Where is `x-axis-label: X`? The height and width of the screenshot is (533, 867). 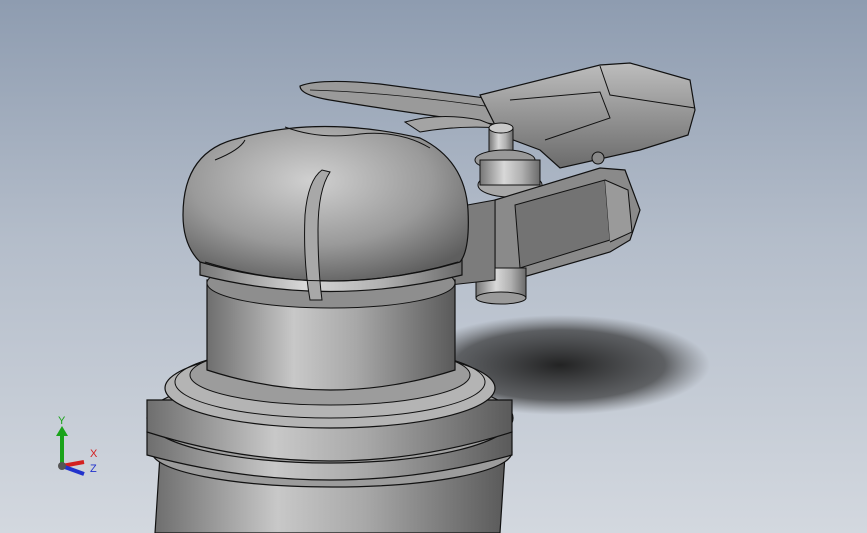
x-axis-label: X is located at coordinates (94, 454).